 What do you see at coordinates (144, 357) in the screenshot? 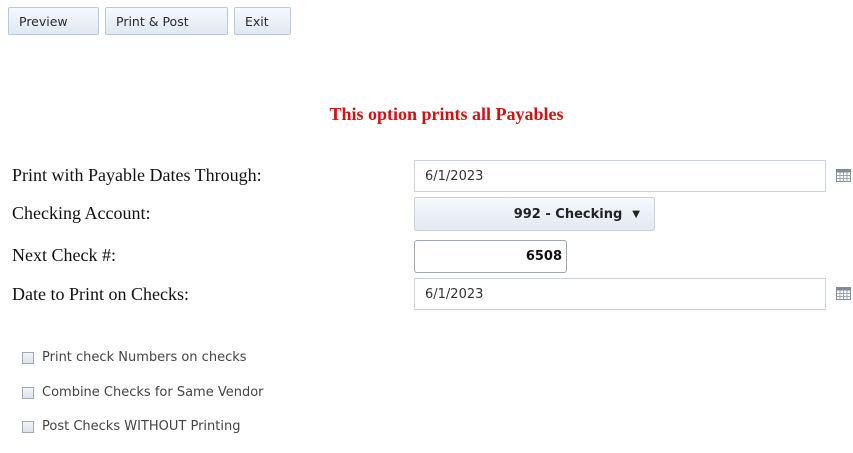
I see `print-check-numbers-label: Print check Numbers on checks` at bounding box center [144, 357].